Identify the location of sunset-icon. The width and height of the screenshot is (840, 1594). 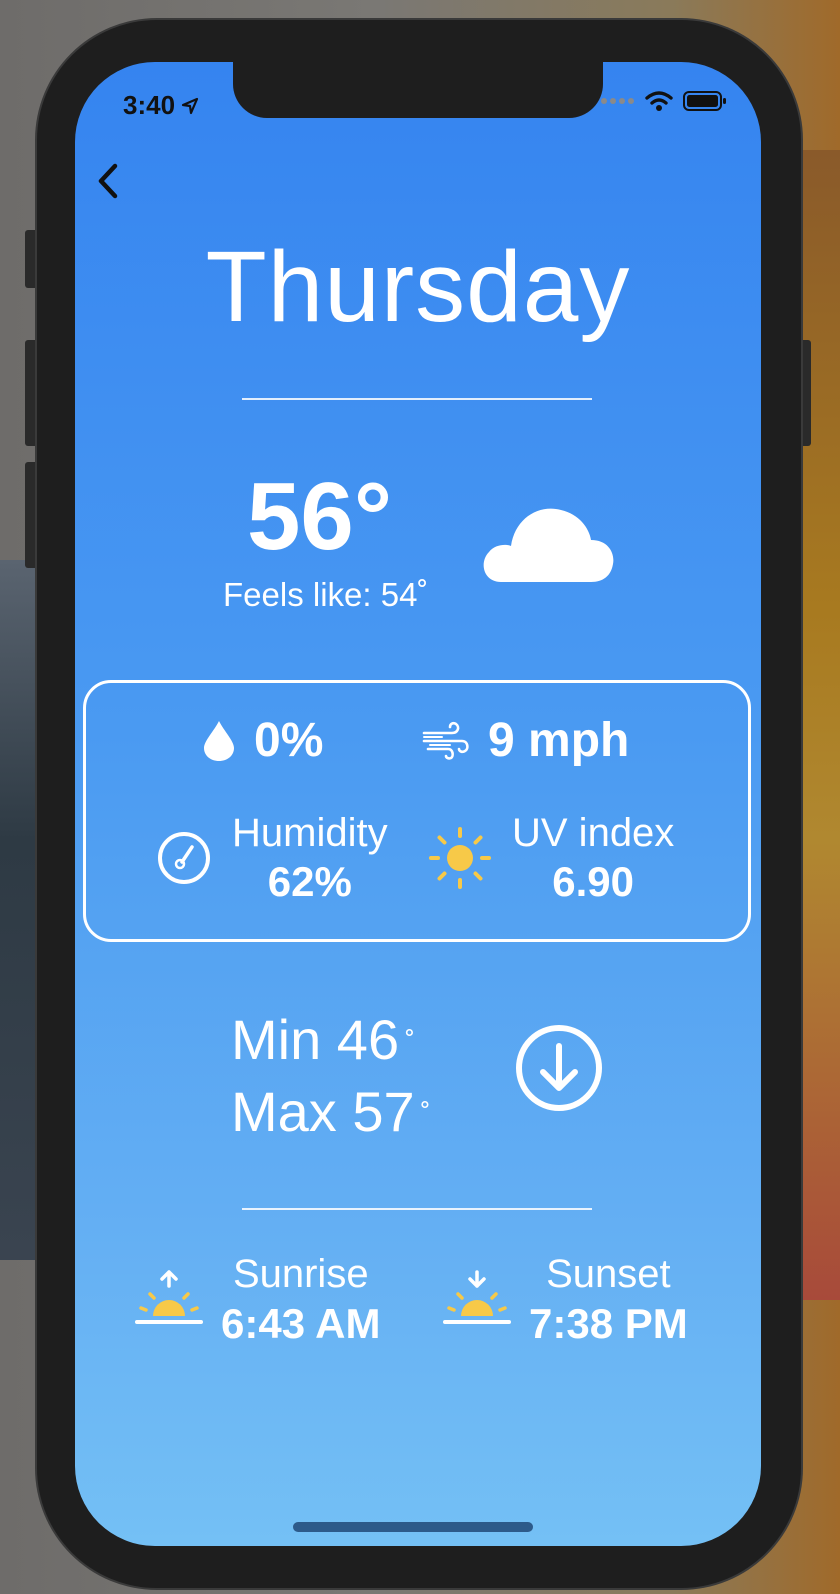
(477, 1297).